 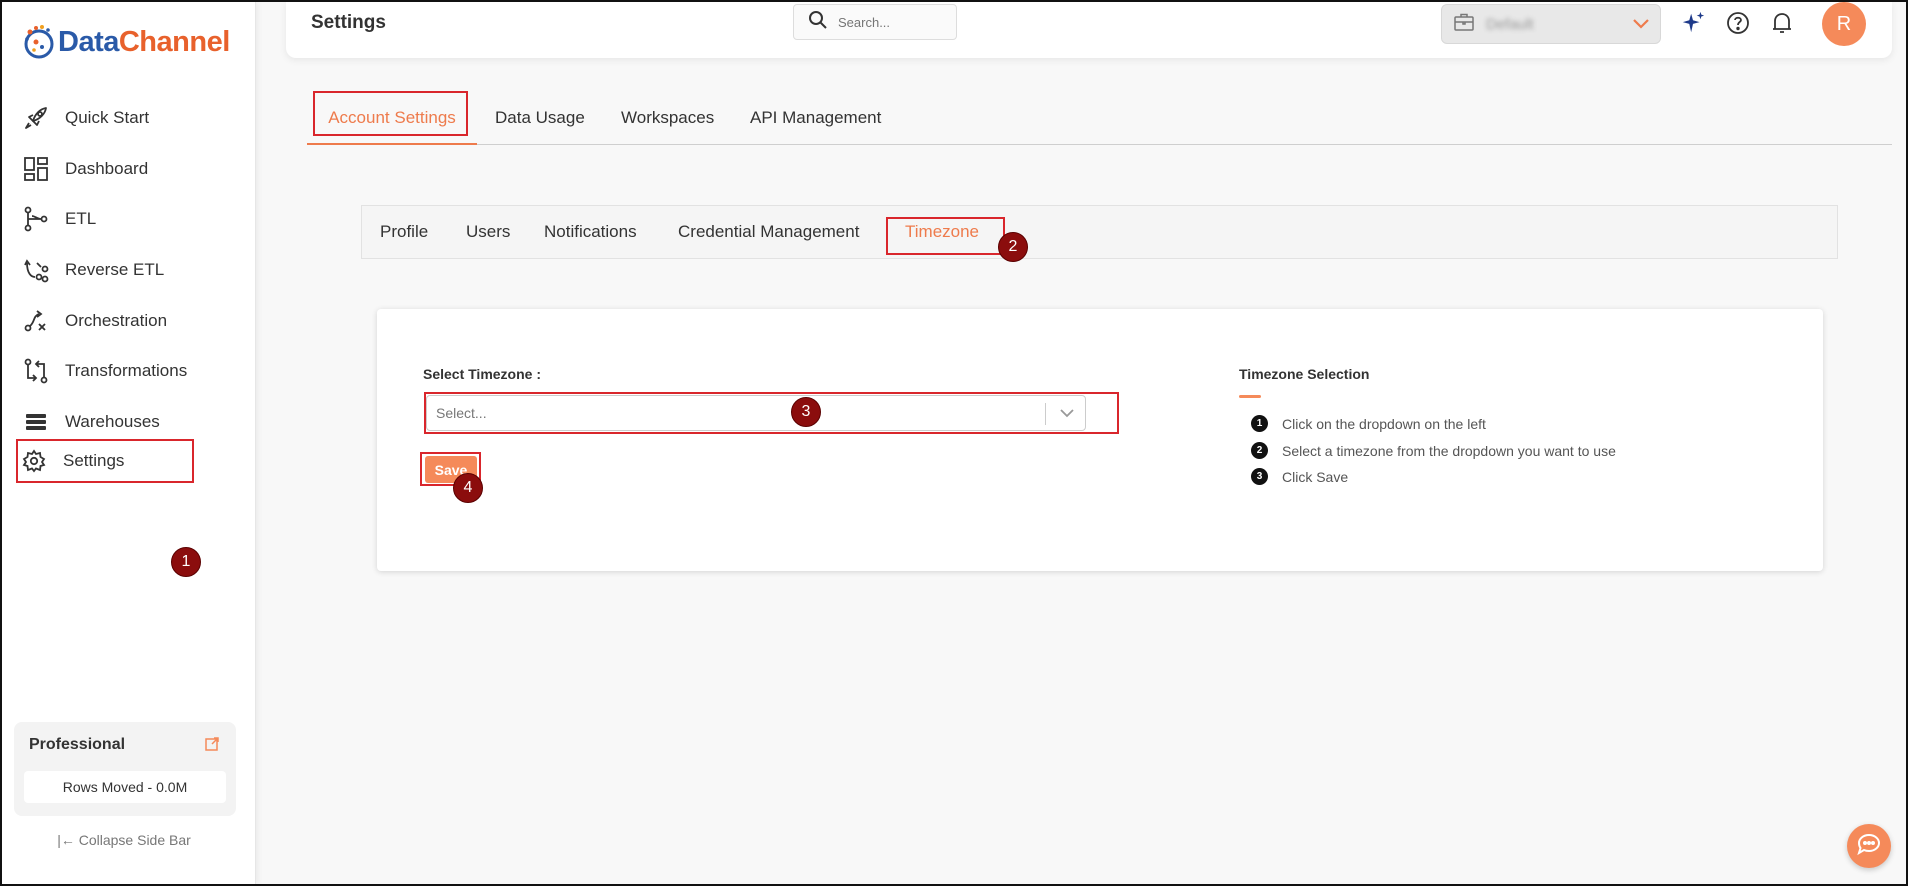 I want to click on dashboard-icon, so click(x=36, y=169).